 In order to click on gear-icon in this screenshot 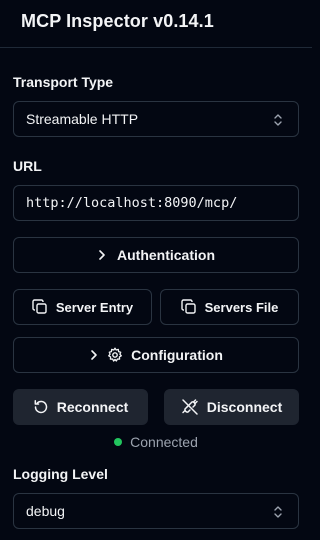, I will do `click(115, 354)`.